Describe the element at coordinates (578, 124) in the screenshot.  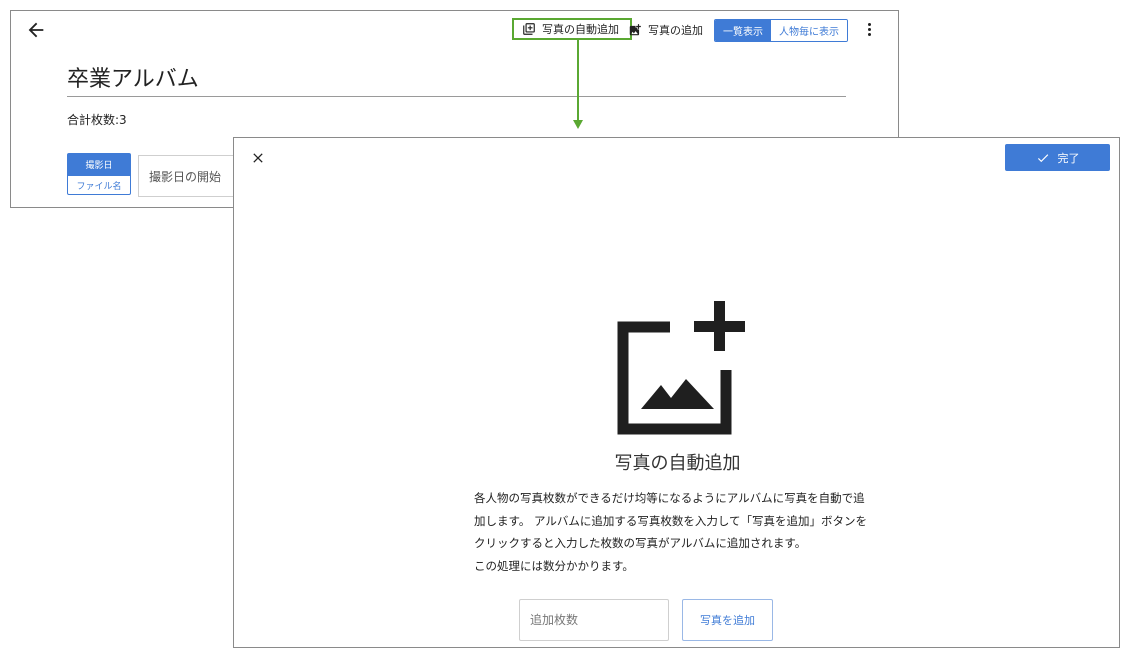
I see `callout-arrowhead` at that location.